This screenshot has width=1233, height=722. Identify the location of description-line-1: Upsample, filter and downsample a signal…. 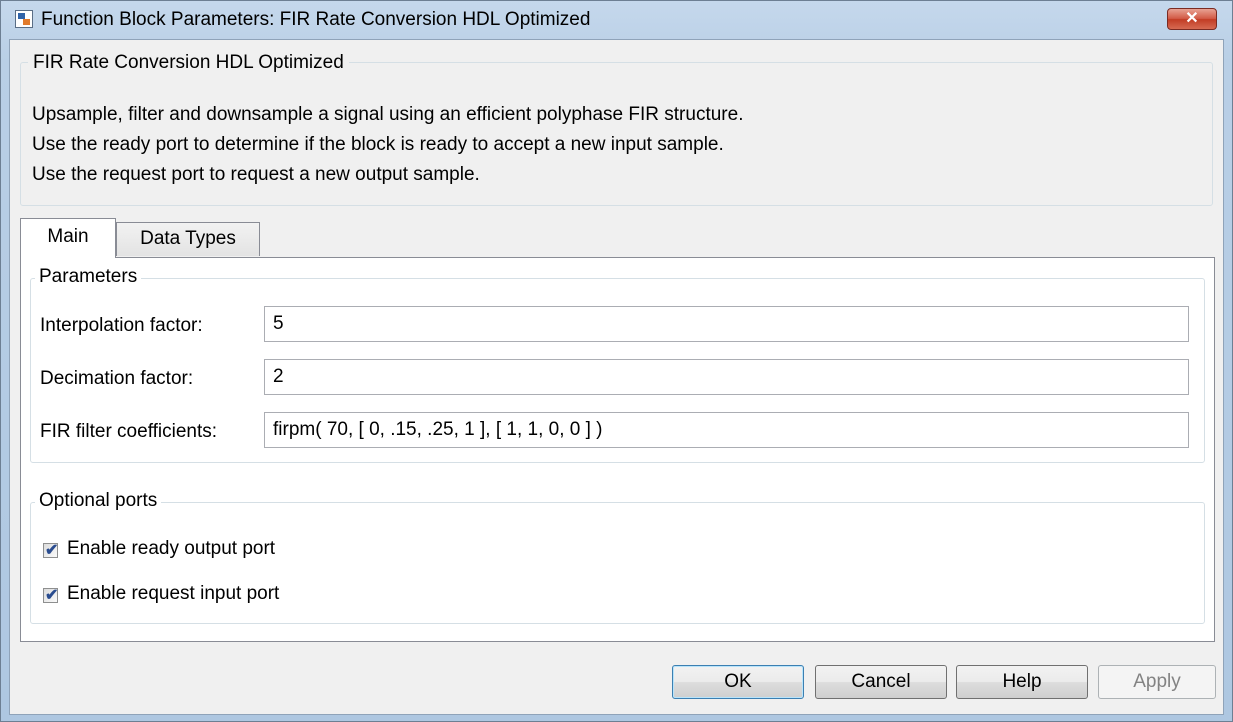
(388, 114).